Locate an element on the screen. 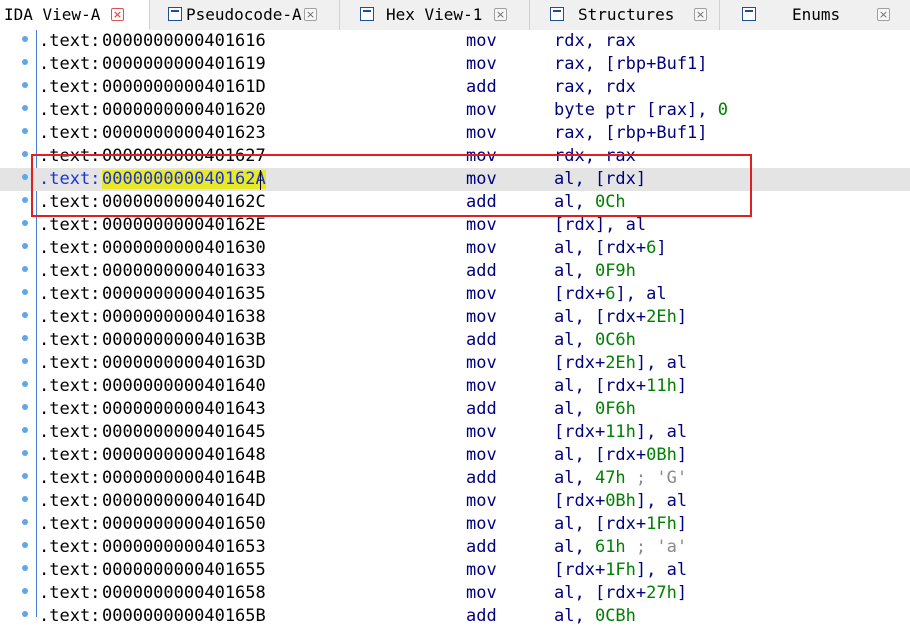 The height and width of the screenshot is (628, 910). address: 0000000000401635 is located at coordinates (184, 294).